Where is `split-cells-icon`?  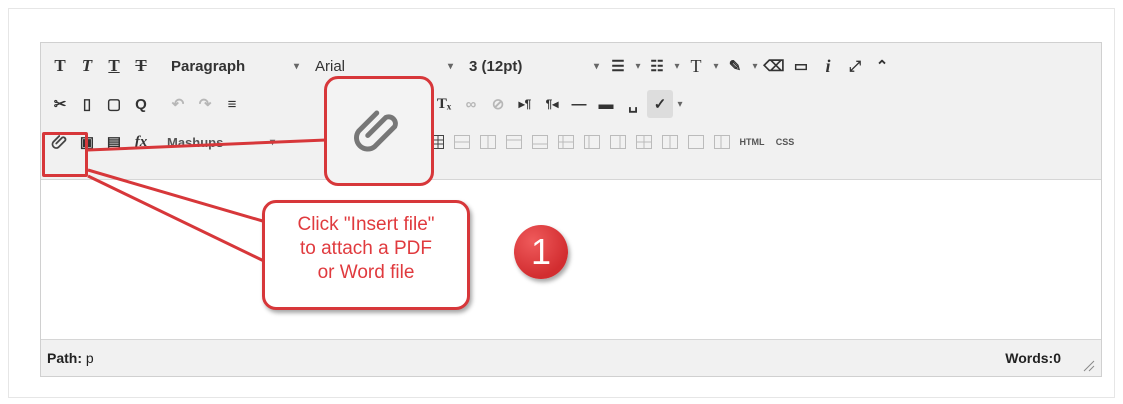
split-cells-icon is located at coordinates (670, 142).